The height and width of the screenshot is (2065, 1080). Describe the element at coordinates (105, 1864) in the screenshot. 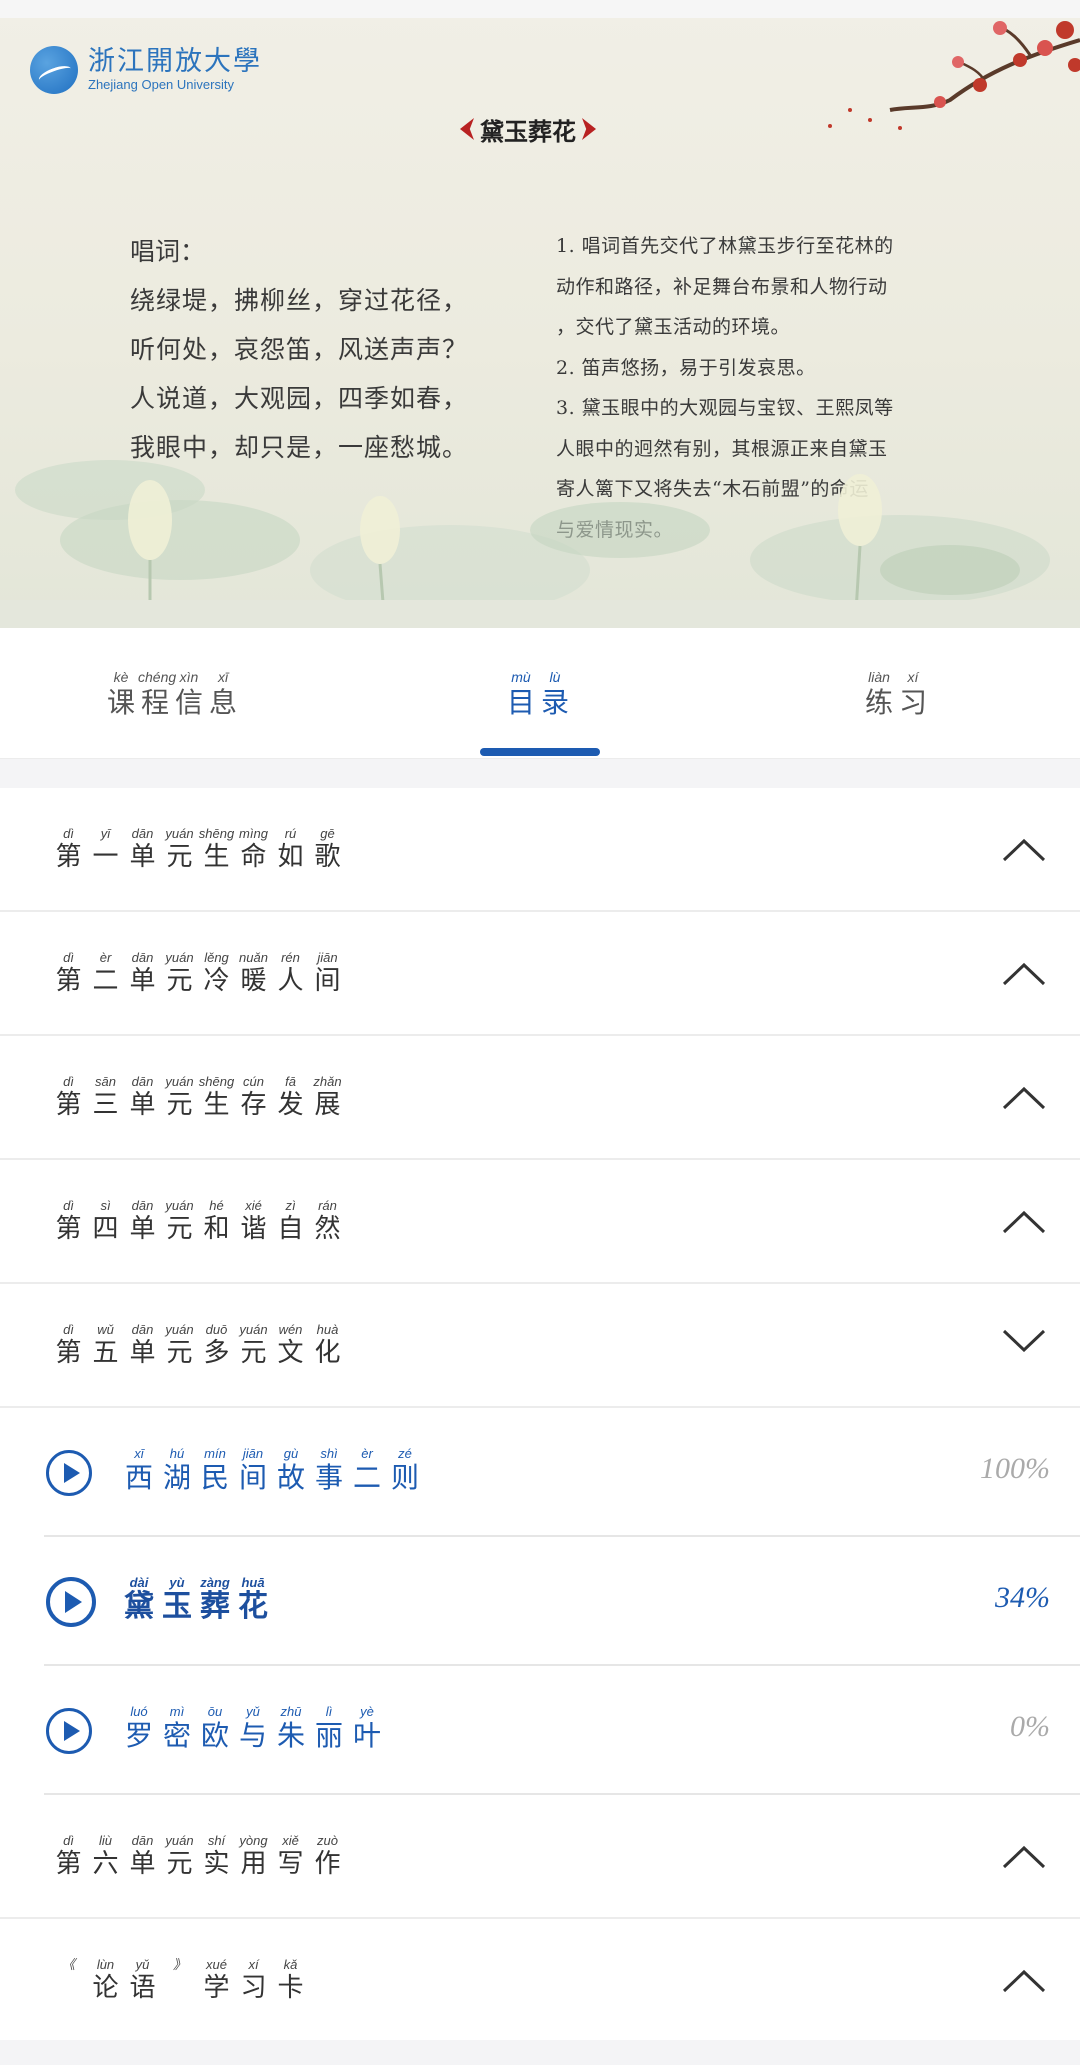

I see `hanzi: 六` at that location.